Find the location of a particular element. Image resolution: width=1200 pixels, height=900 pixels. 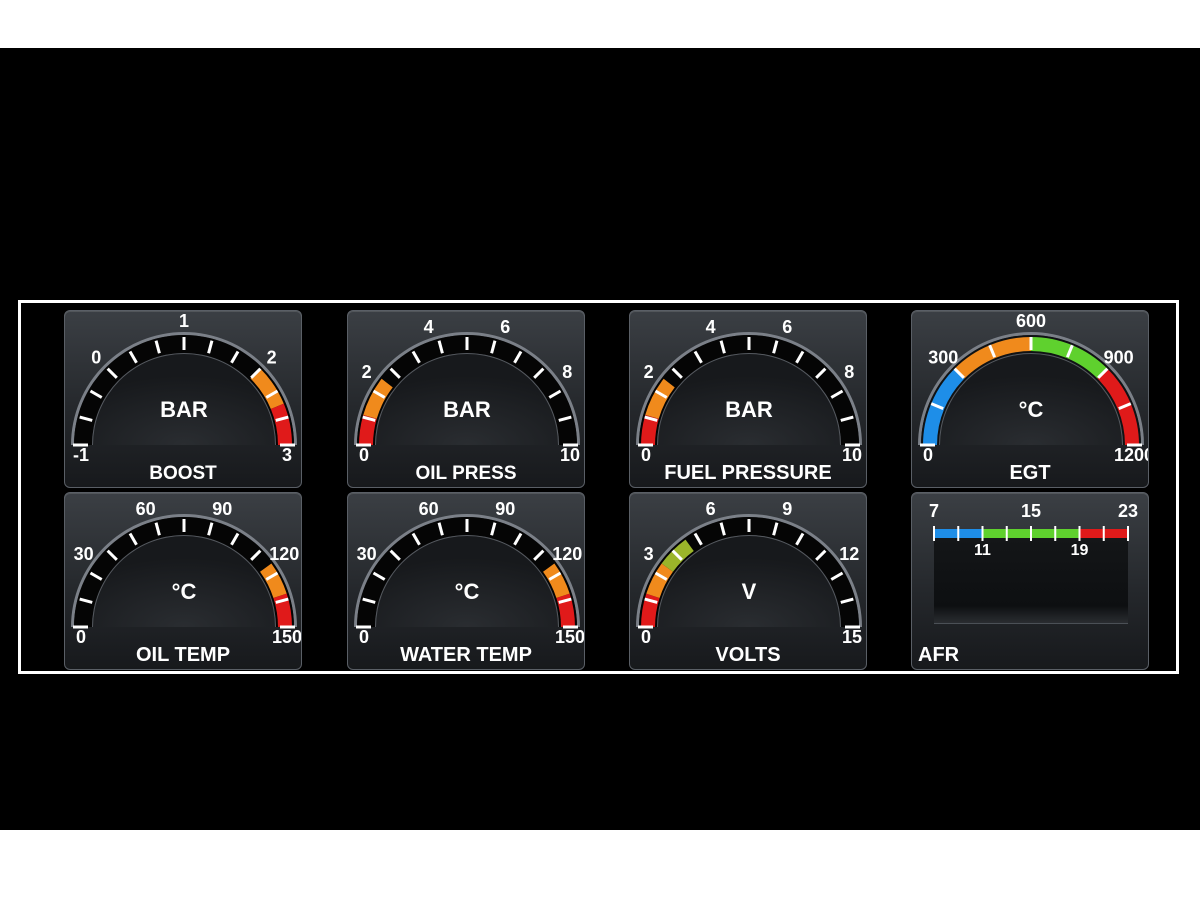

gauge-title: OIL PRESS is located at coordinates (466, 473).